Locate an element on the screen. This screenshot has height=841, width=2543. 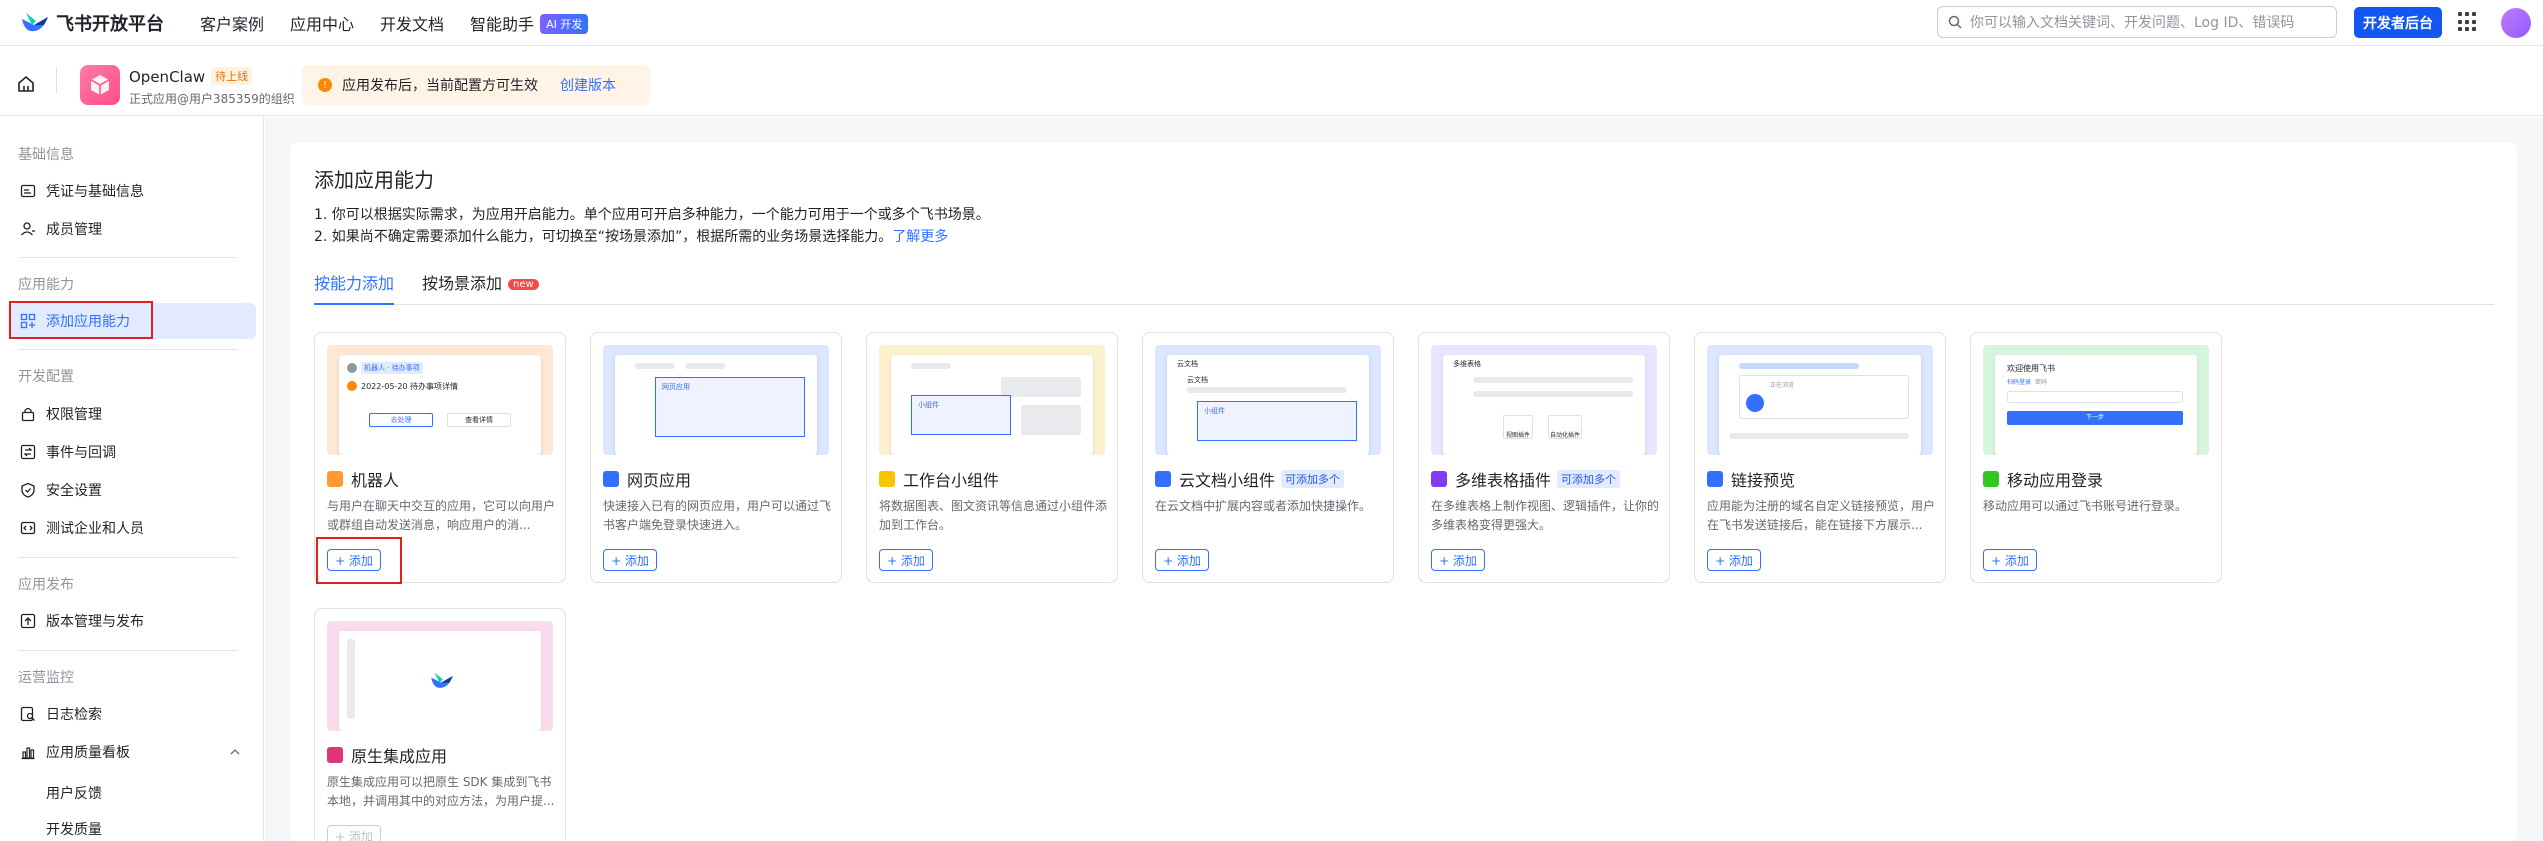
sidebar-item-label: 版本管理与发布 is located at coordinates (95, 622).